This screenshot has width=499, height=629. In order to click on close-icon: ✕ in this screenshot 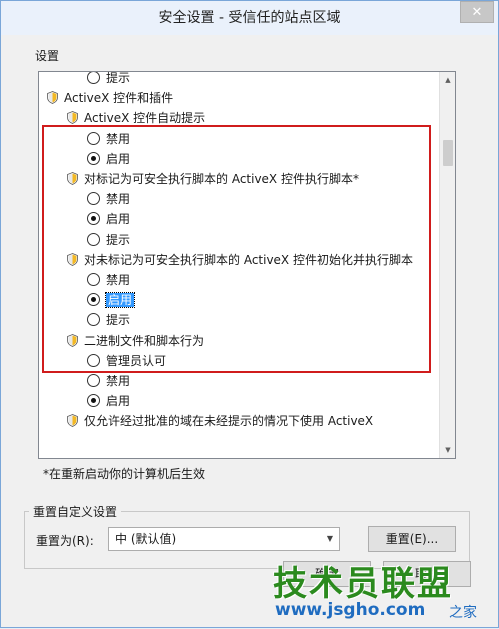, I will do `click(477, 12)`.